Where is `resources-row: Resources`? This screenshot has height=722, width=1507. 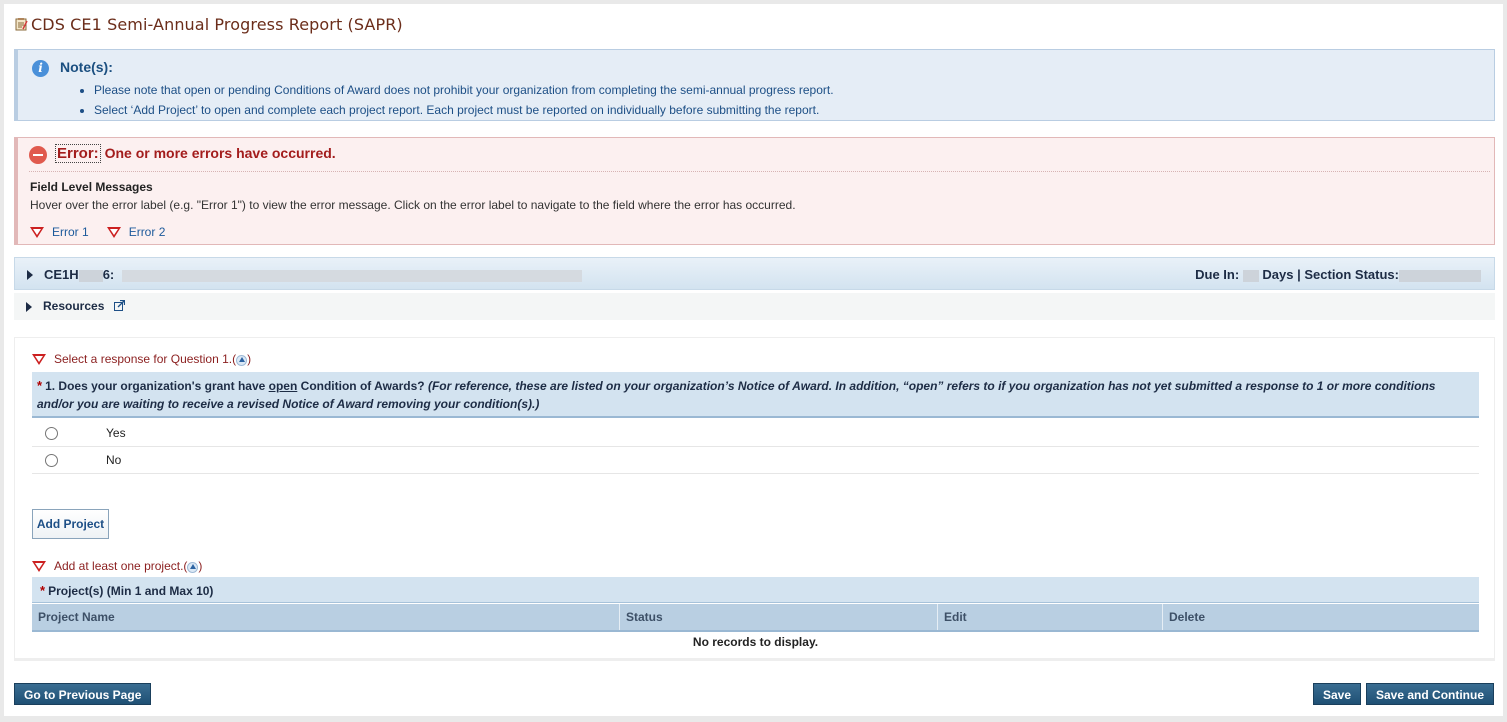 resources-row: Resources is located at coordinates (754, 306).